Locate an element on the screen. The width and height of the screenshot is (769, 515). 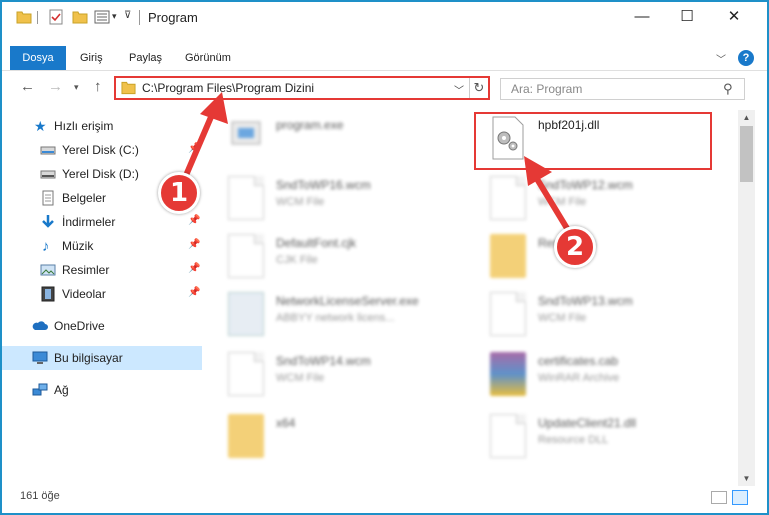
scroll-up-icon: ▲ is located at coordinates (746, 117).